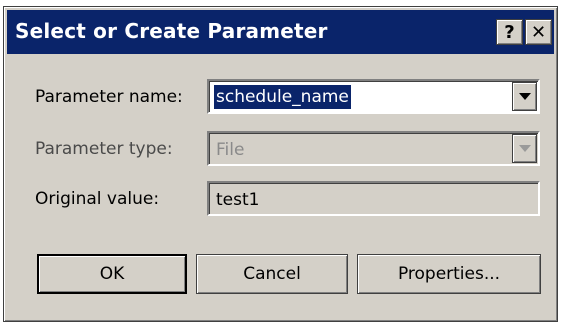 The width and height of the screenshot is (561, 326). I want to click on title-bar: Select or Create Parameter ? ✕, so click(280, 32).